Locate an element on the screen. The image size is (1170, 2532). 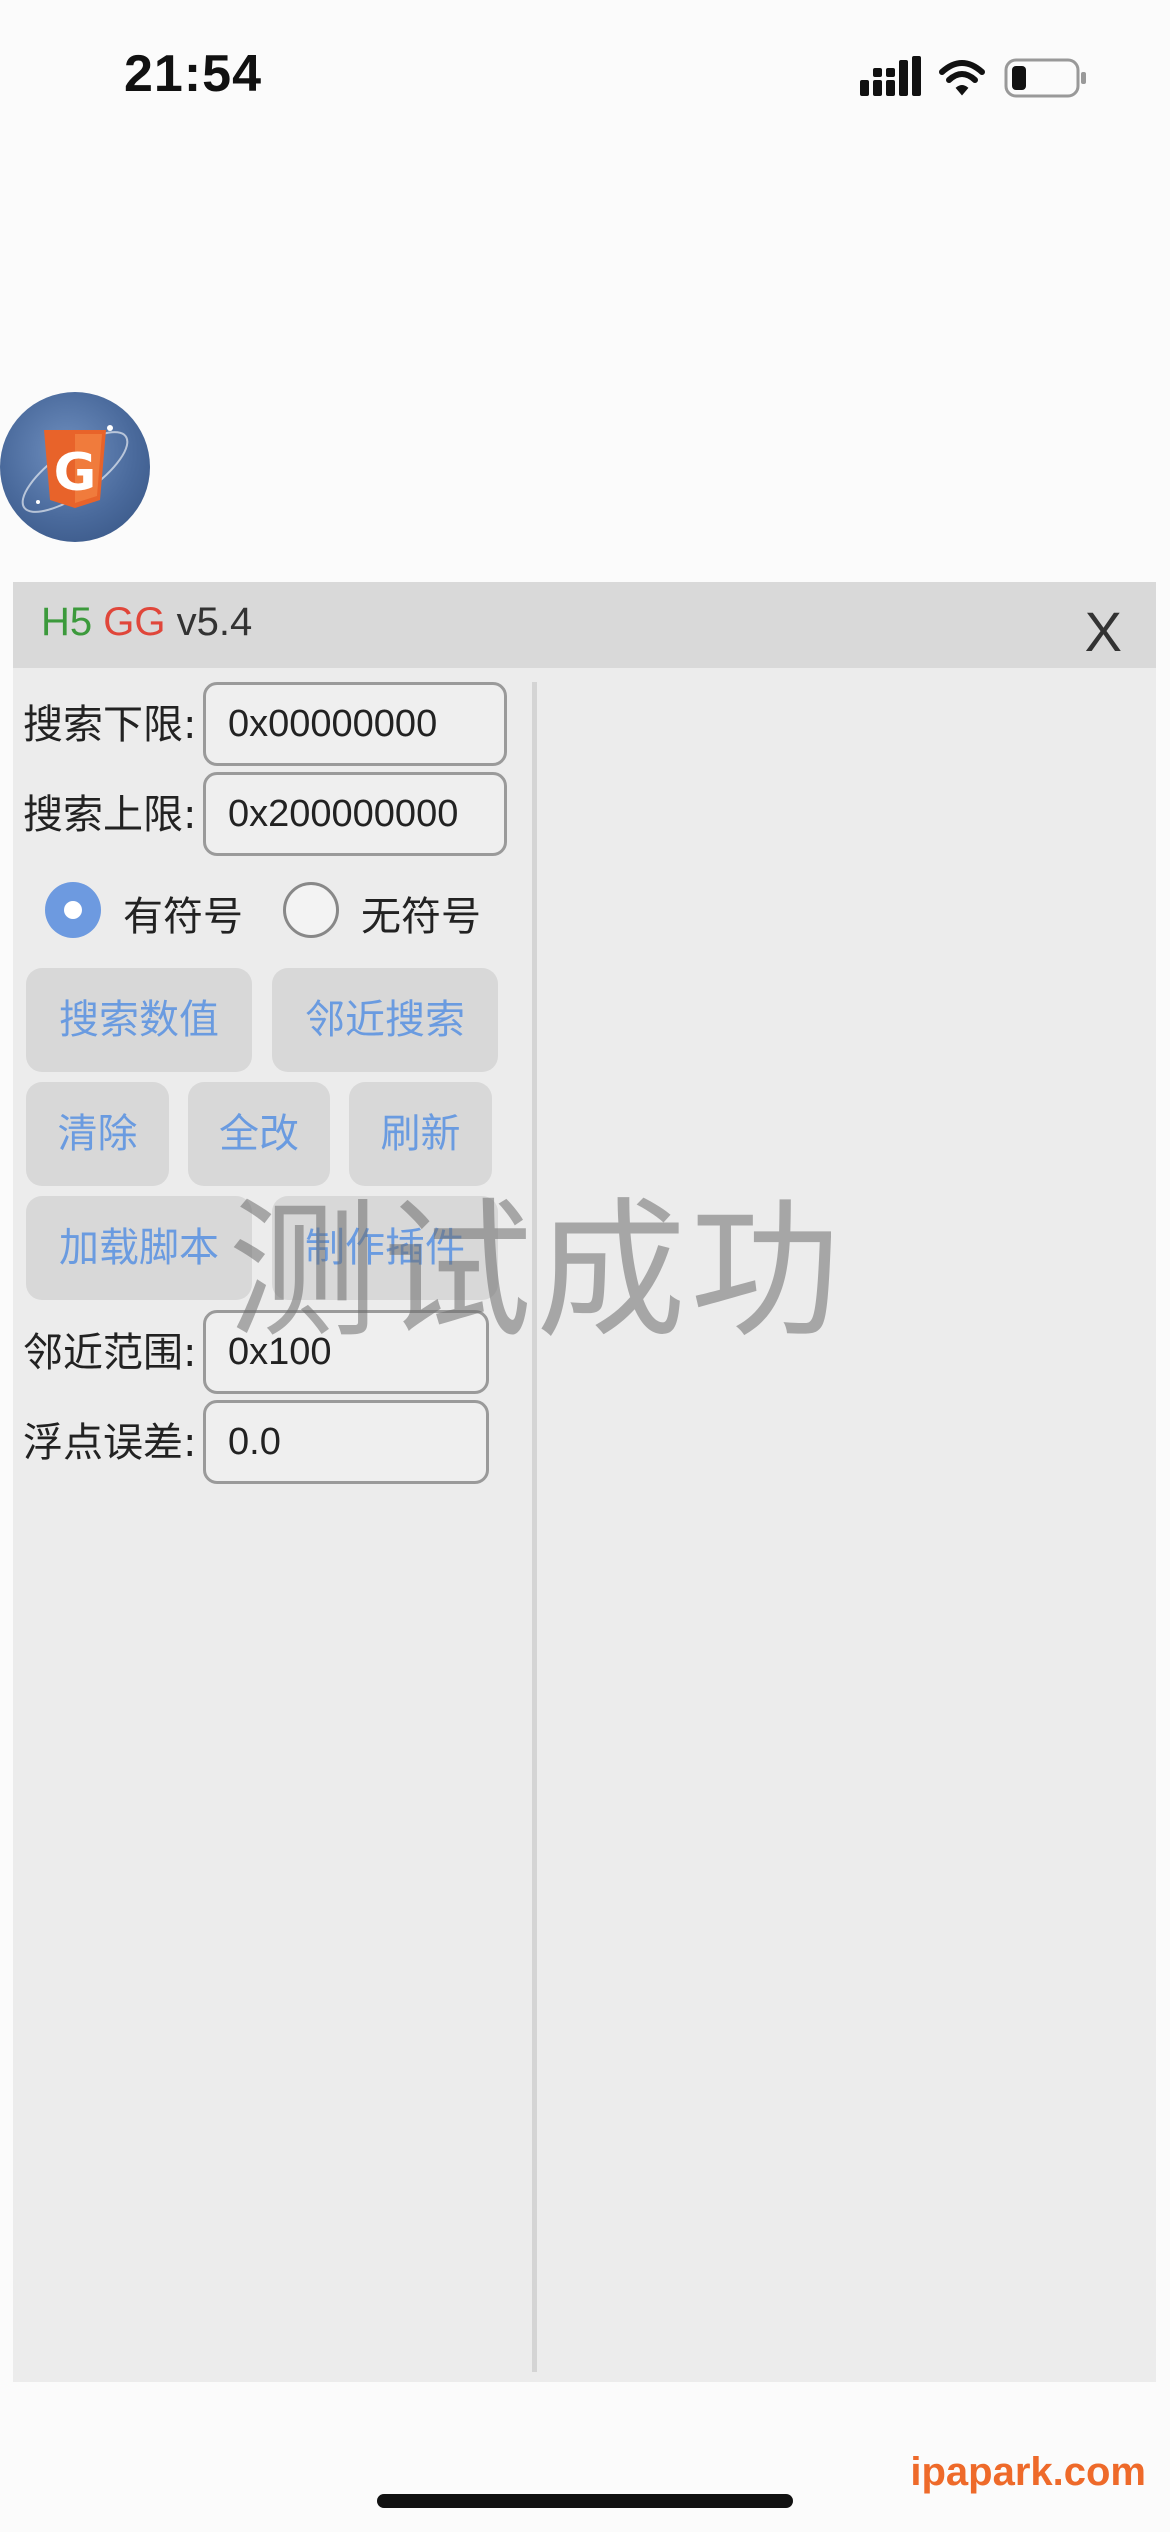
float-tolerance-label: 浮点误差: is located at coordinates (110, 1443).